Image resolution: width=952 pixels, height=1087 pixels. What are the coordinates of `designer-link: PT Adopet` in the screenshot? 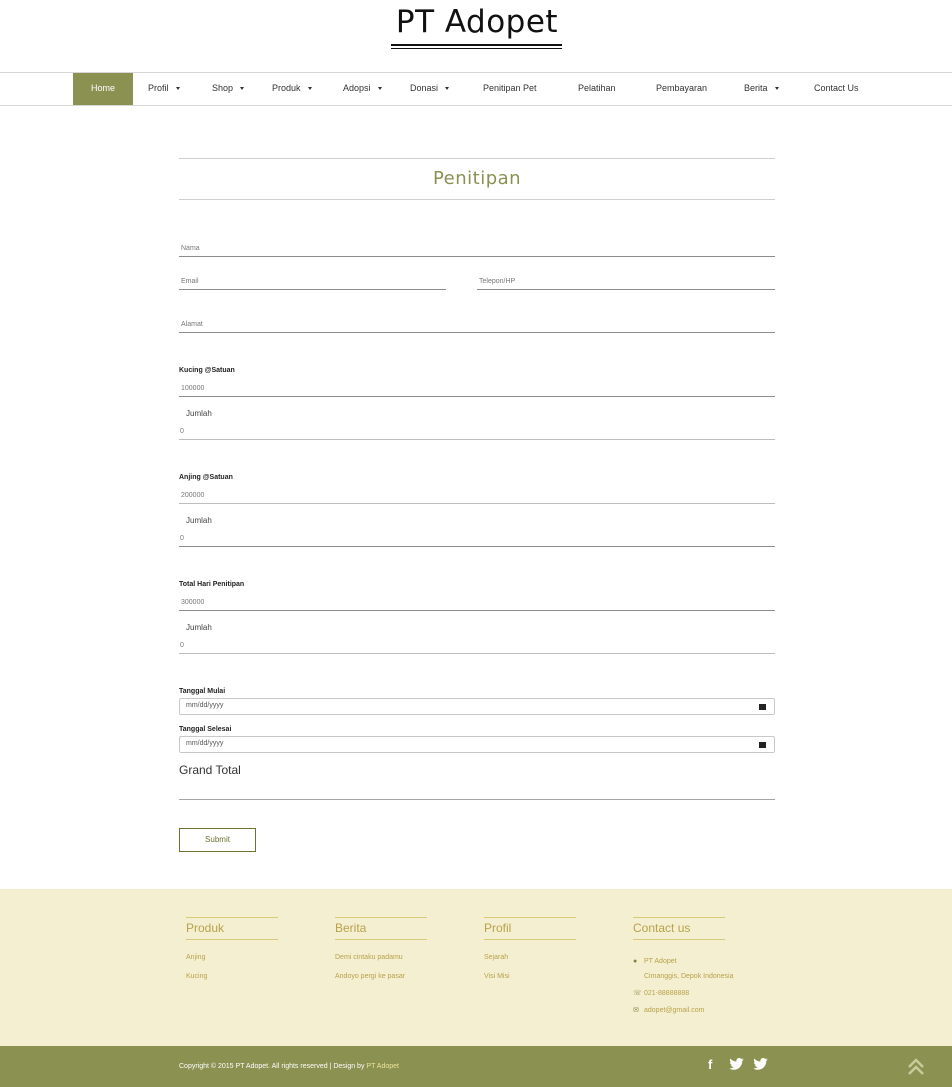 It's located at (382, 1066).